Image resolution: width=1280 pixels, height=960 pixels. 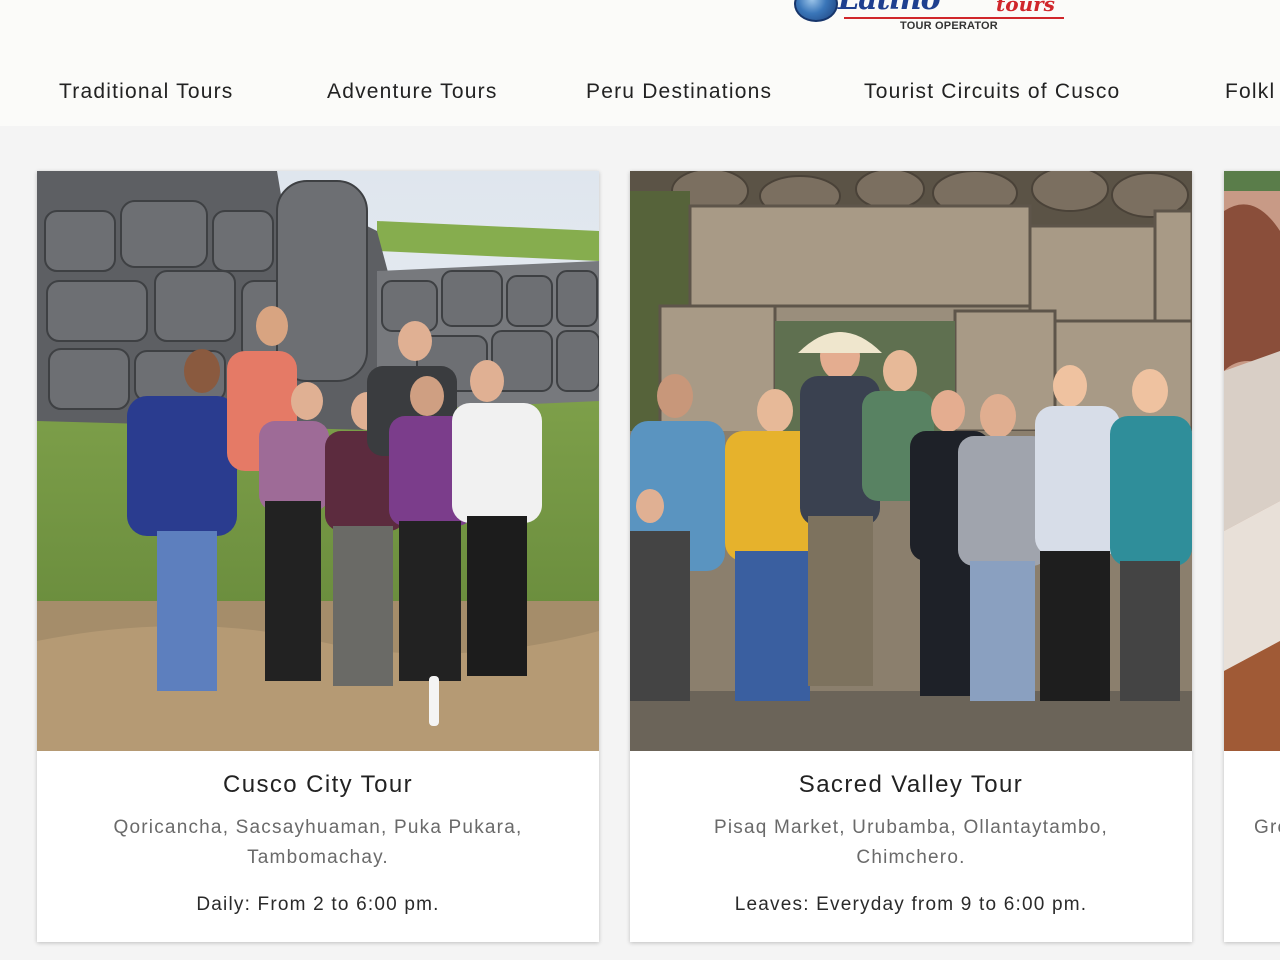 What do you see at coordinates (1250, 92) in the screenshot?
I see `nav-item-folklore: Folkl` at bounding box center [1250, 92].